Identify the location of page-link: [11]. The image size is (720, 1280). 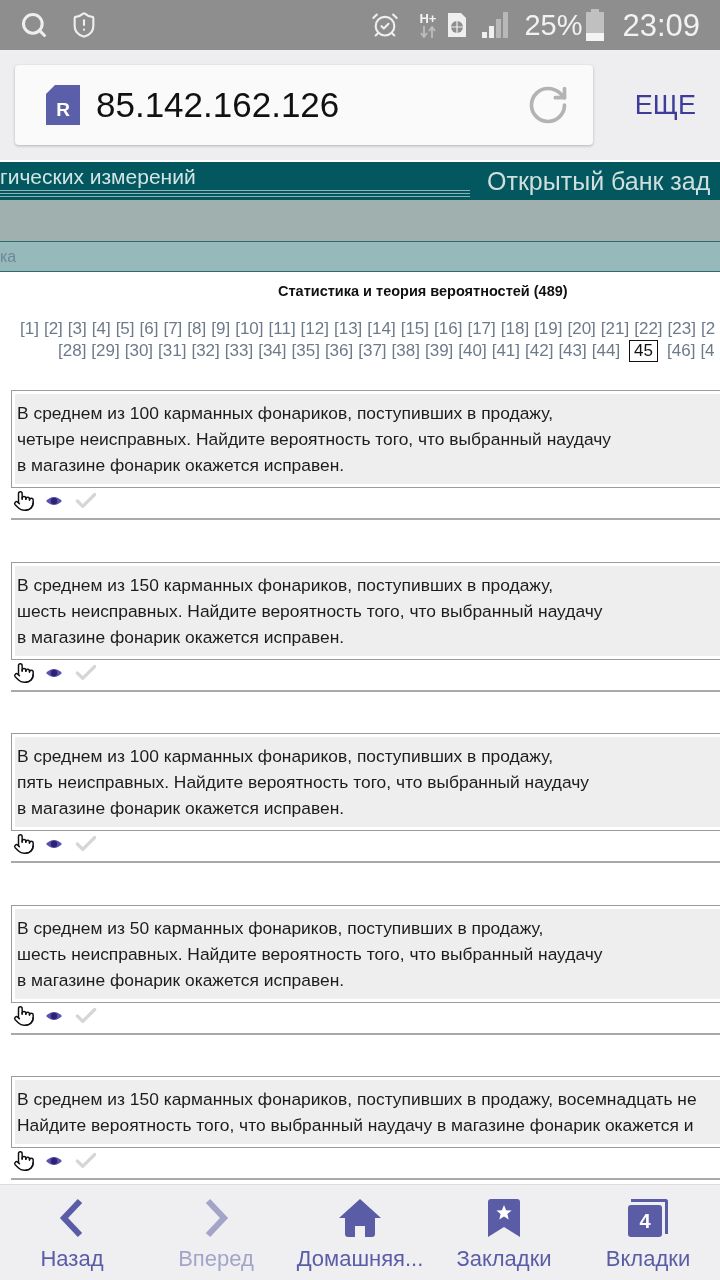
(282, 329).